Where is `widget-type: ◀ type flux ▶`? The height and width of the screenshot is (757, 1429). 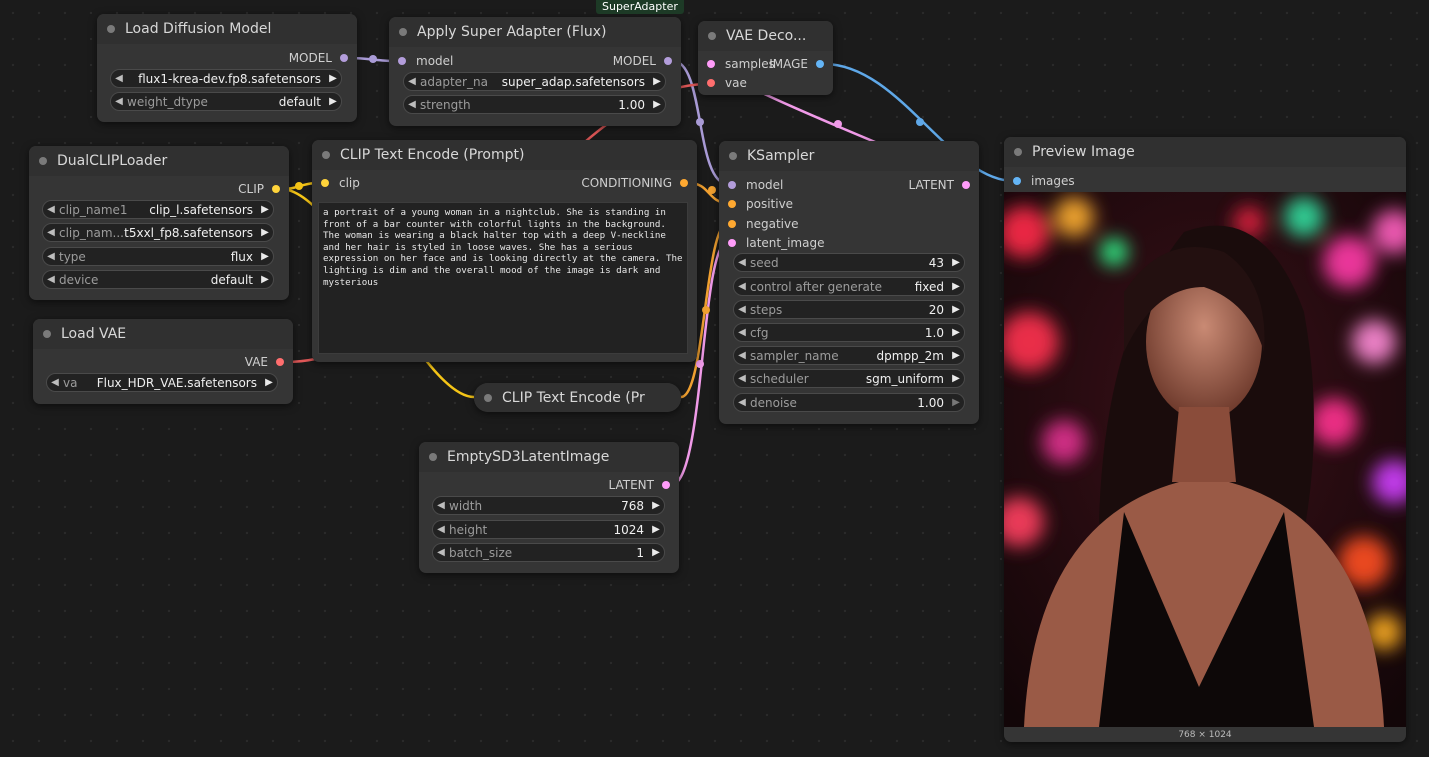 widget-type: ◀ type flux ▶ is located at coordinates (158, 256).